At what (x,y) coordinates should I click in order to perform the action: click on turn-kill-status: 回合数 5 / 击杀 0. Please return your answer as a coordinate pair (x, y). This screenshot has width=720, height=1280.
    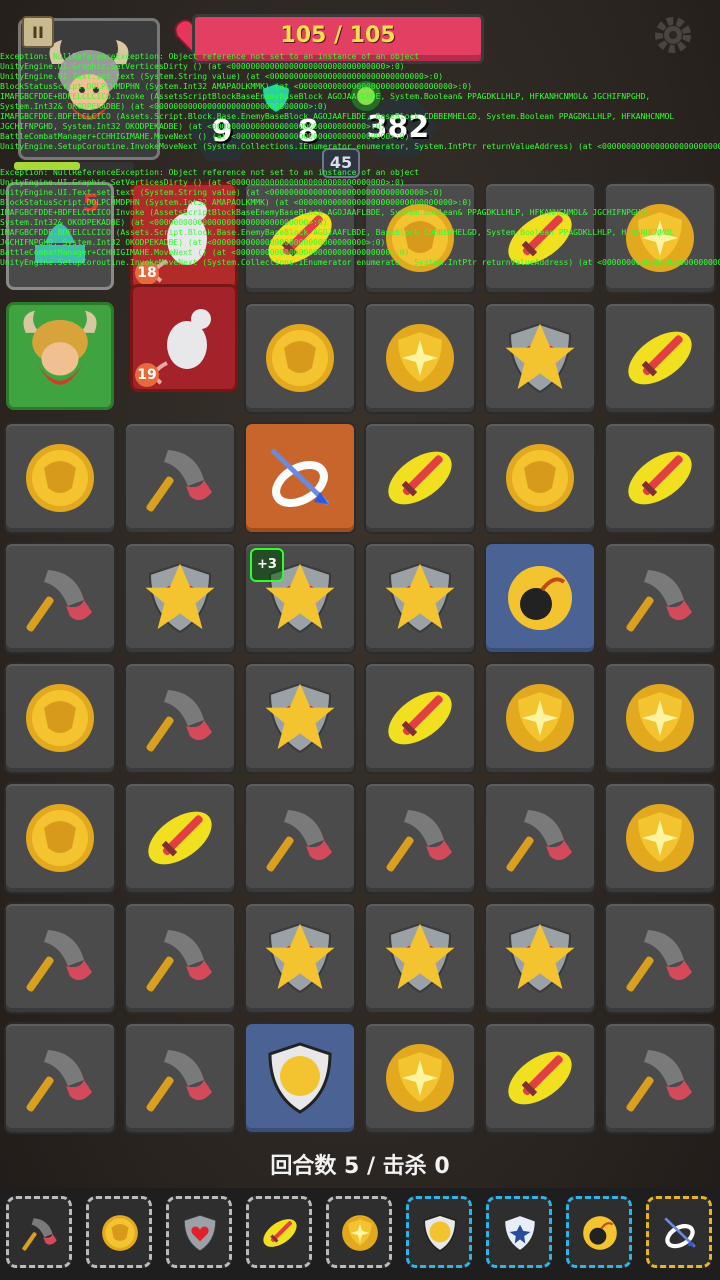
    Looking at the image, I should click on (360, 1166).